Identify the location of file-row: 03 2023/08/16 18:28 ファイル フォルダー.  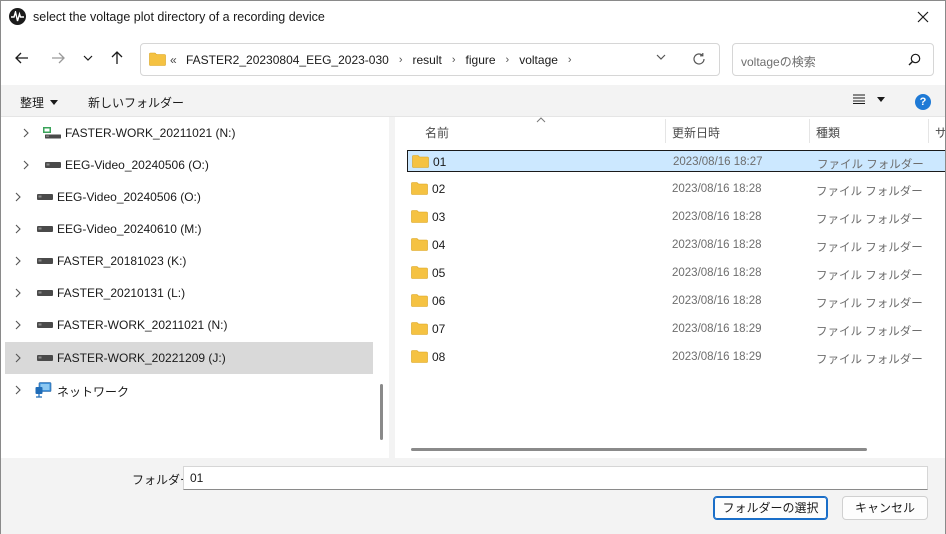
(676, 217).